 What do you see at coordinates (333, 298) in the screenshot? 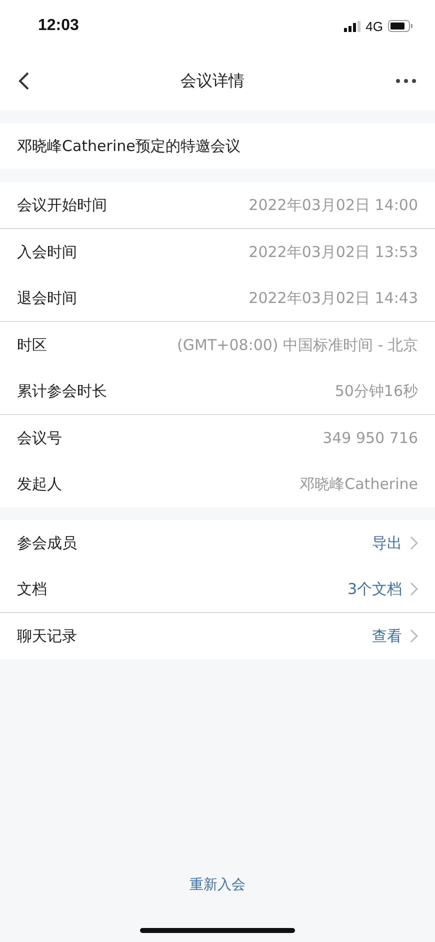
I see `detail-value: 2022年03月02日 14:43` at bounding box center [333, 298].